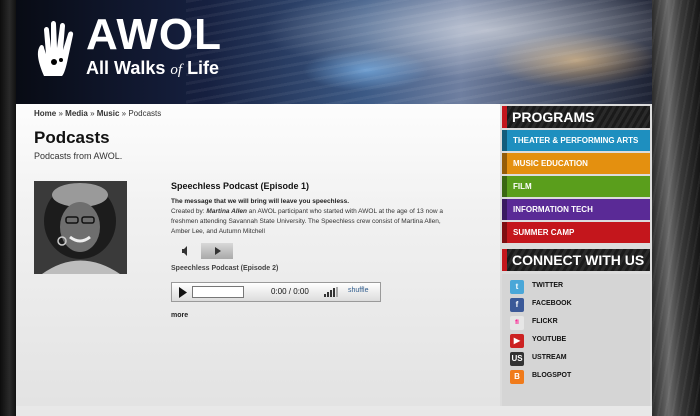  I want to click on breadcrumb-music: Music, so click(108, 113).